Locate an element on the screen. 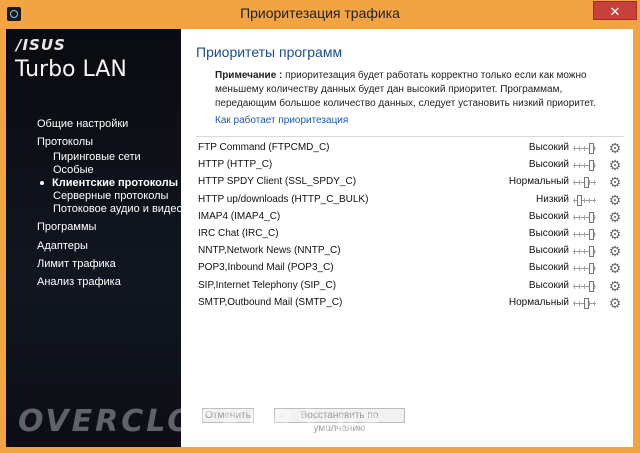 The image size is (640, 453). sidebar-item-general: Общие настройки is located at coordinates (82, 124).